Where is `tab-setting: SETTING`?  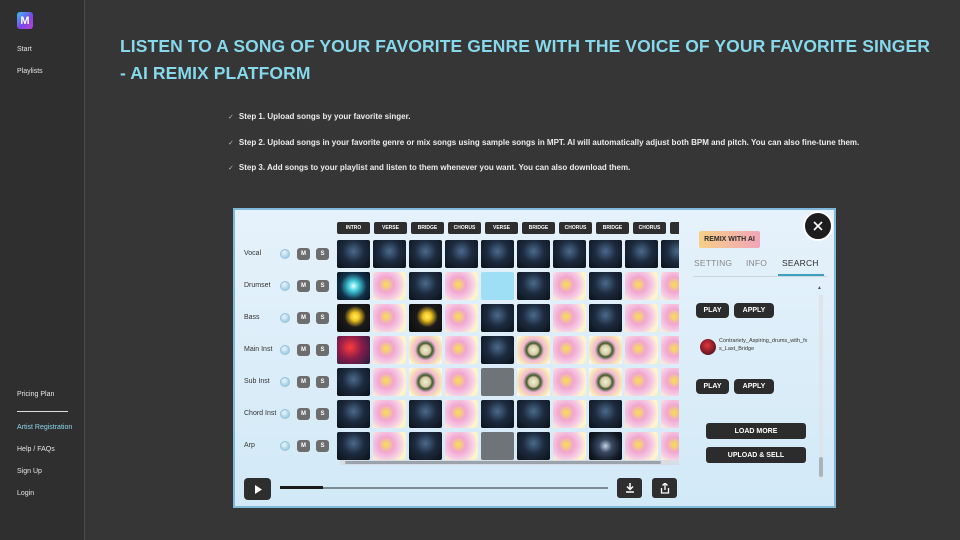 tab-setting: SETTING is located at coordinates (713, 263).